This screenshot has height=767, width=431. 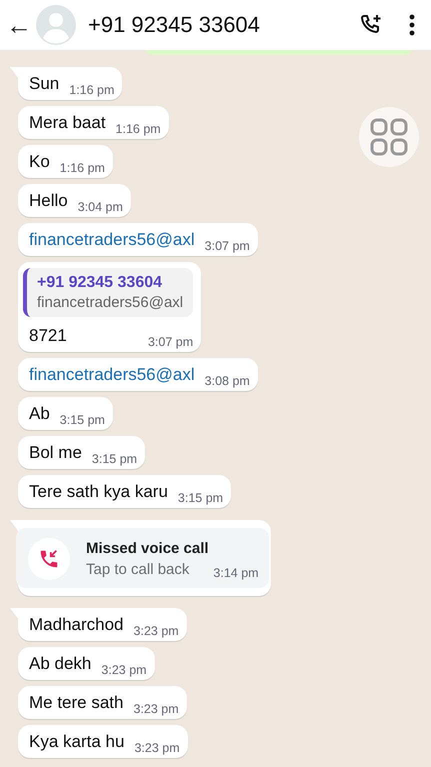 What do you see at coordinates (48, 201) in the screenshot?
I see `message-text: Hello` at bounding box center [48, 201].